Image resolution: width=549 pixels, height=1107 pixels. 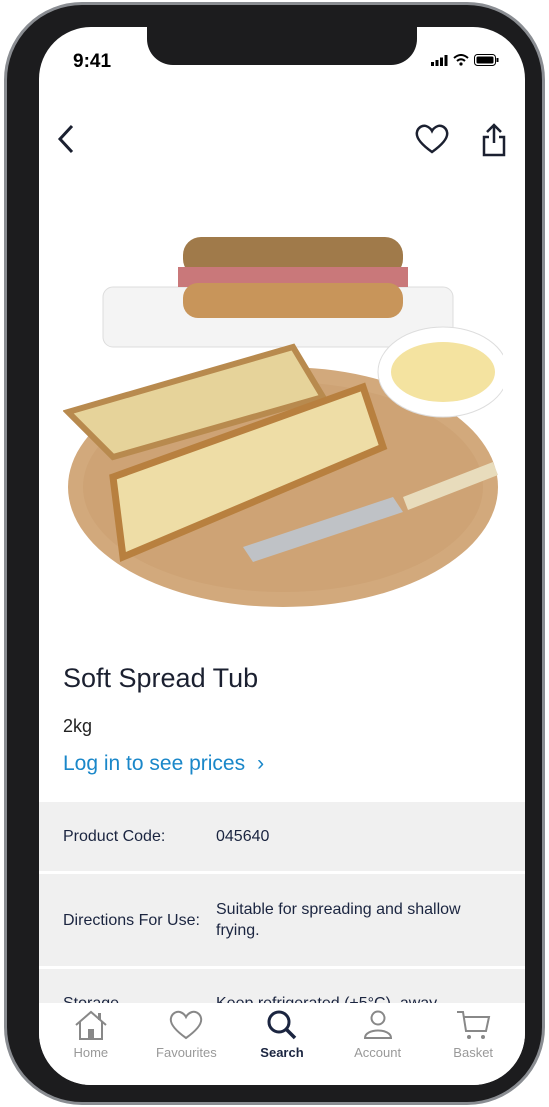 What do you see at coordinates (78, 726) in the screenshot?
I see `product-size: 2kg` at bounding box center [78, 726].